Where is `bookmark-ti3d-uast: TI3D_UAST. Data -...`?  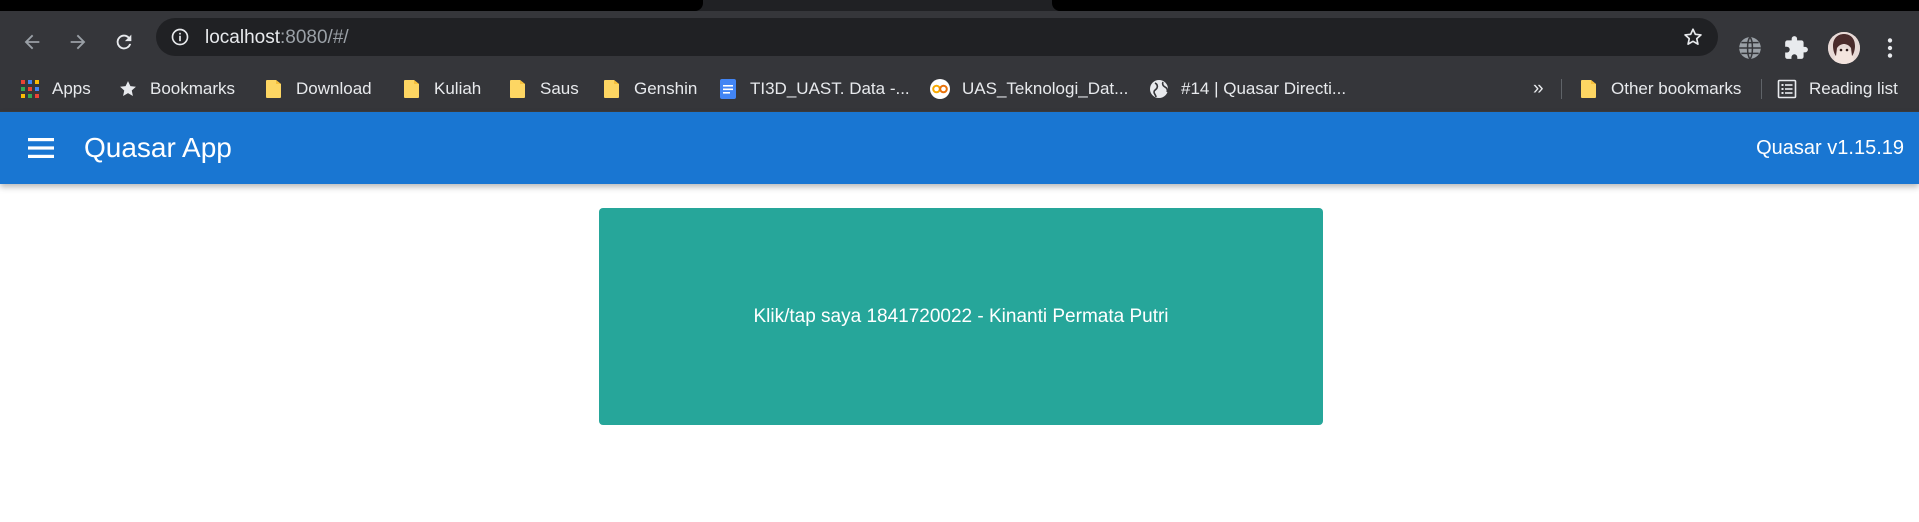
bookmark-ti3d-uast: TI3D_UAST. Data -... is located at coordinates (814, 89).